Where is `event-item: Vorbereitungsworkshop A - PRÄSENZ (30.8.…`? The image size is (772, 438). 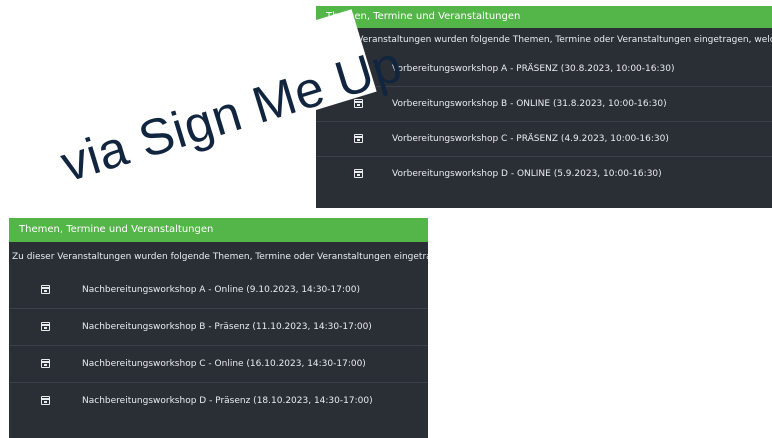
event-item: Vorbereitungsworkshop A - PRÄSENZ (30.8.… is located at coordinates (544, 69).